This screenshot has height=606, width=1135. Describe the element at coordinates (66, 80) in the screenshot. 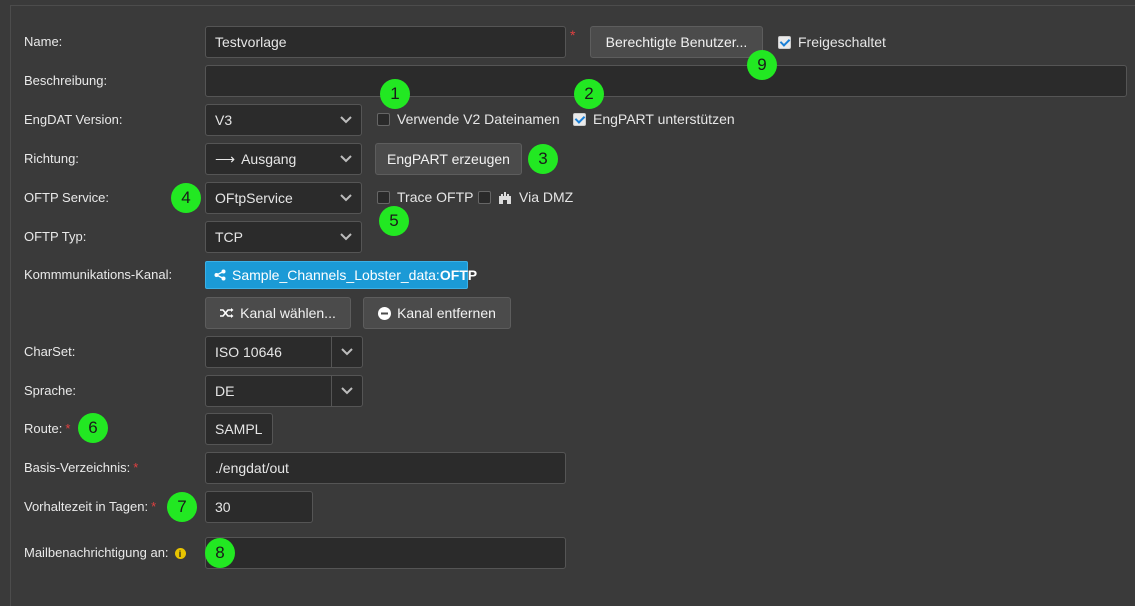

I see `label-description: Beschreibung:` at that location.